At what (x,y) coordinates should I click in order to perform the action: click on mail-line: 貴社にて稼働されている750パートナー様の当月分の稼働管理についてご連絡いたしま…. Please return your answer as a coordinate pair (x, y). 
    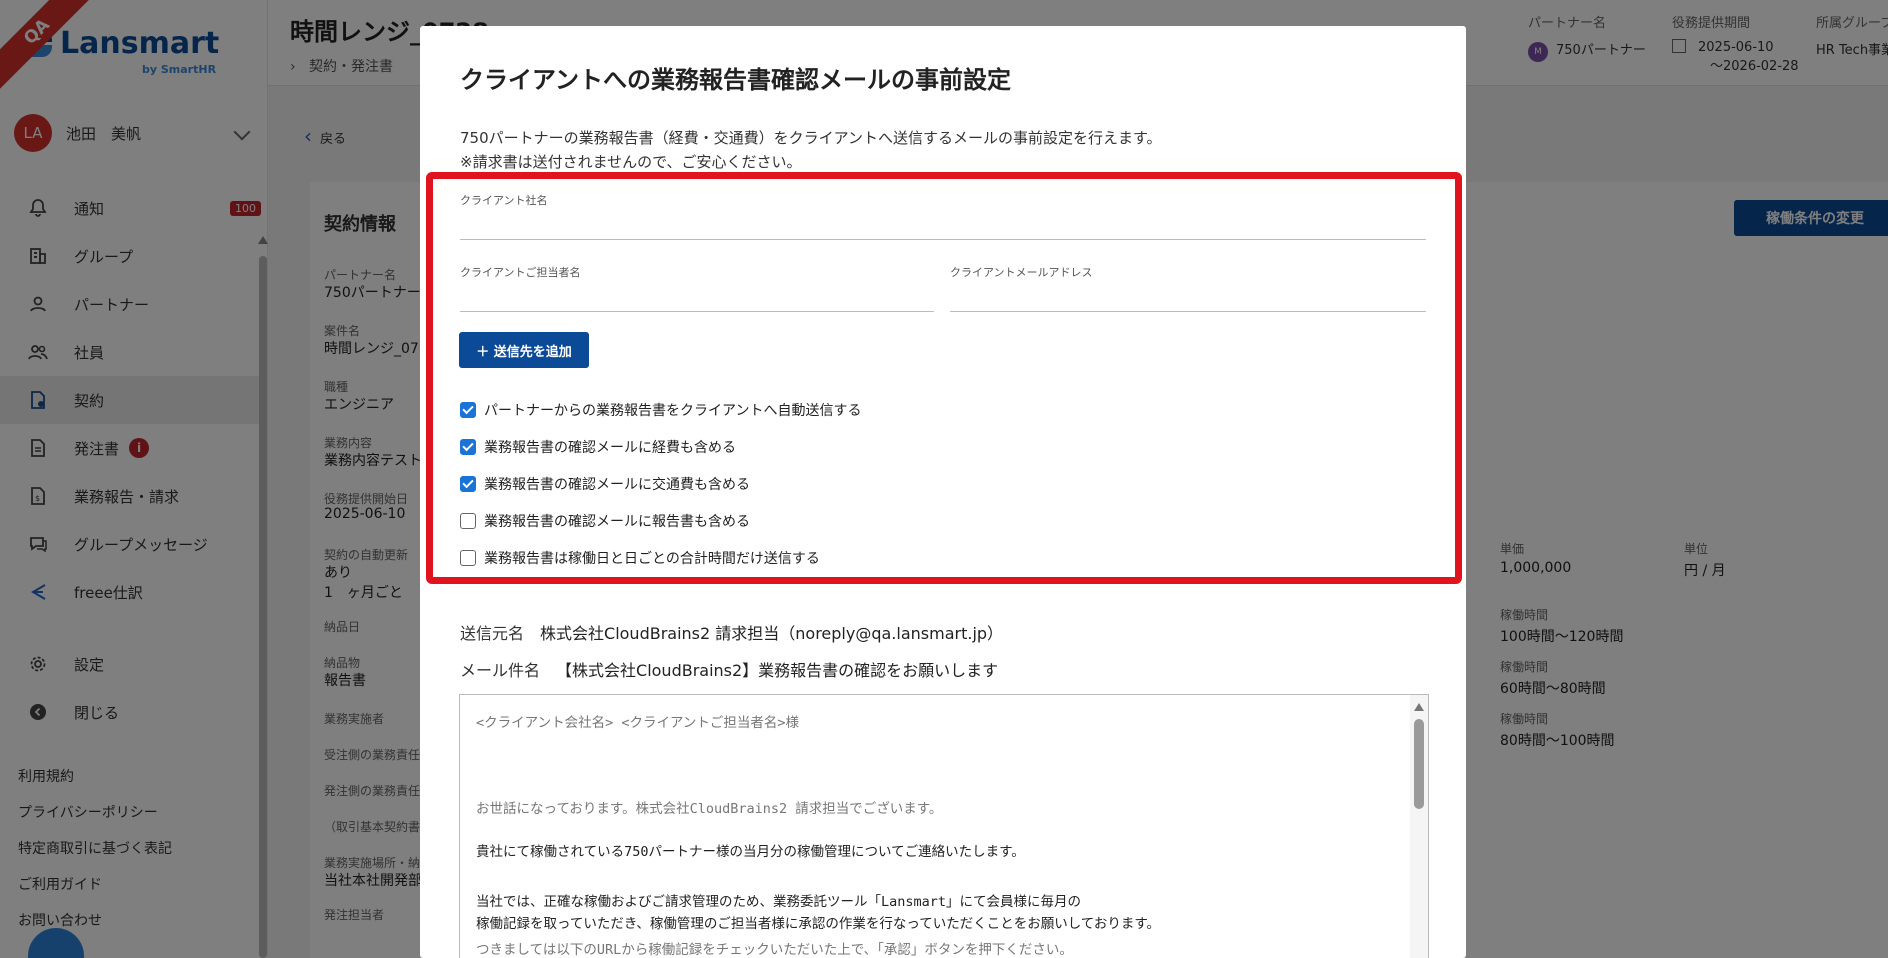
    Looking at the image, I should click on (750, 852).